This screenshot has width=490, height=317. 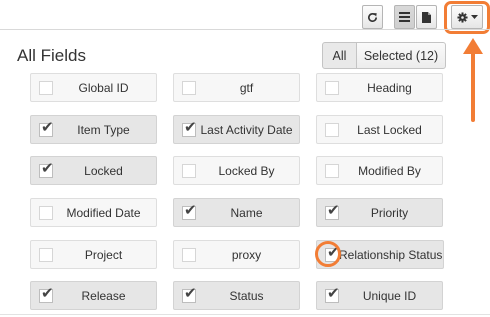 I want to click on field-label: Status, so click(x=246, y=295).